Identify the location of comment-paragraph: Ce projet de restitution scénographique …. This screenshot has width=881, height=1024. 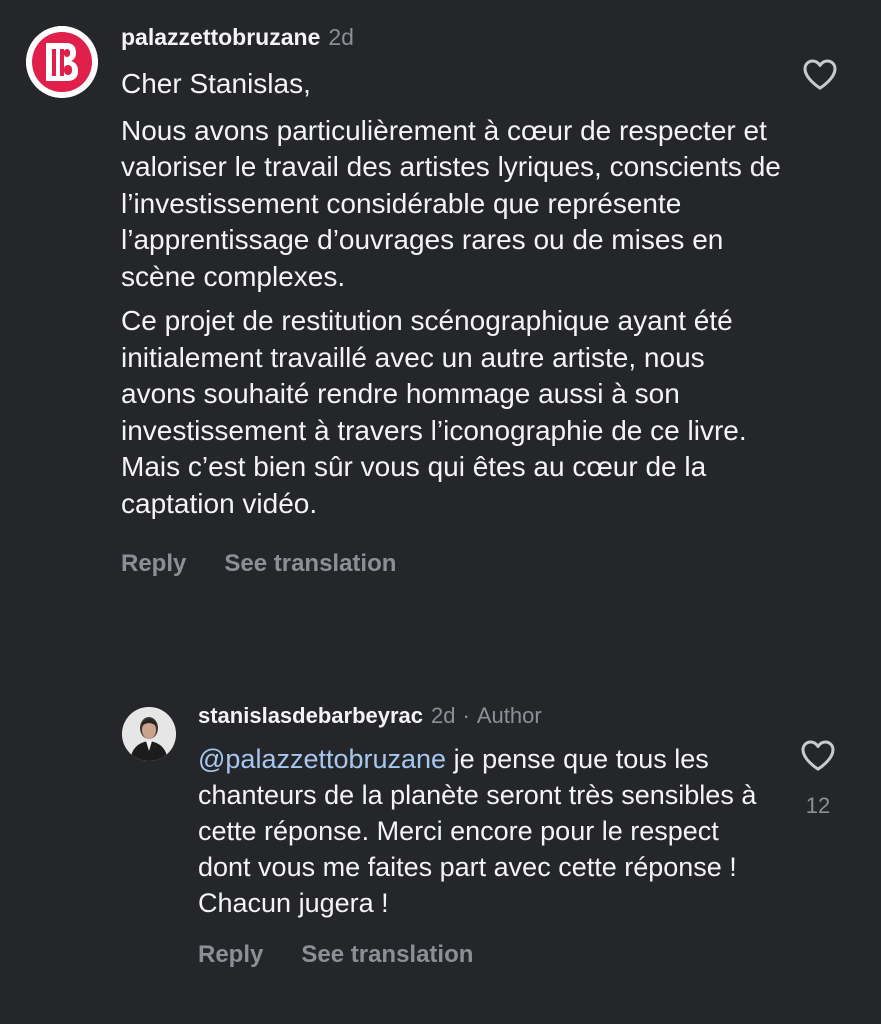
(434, 412).